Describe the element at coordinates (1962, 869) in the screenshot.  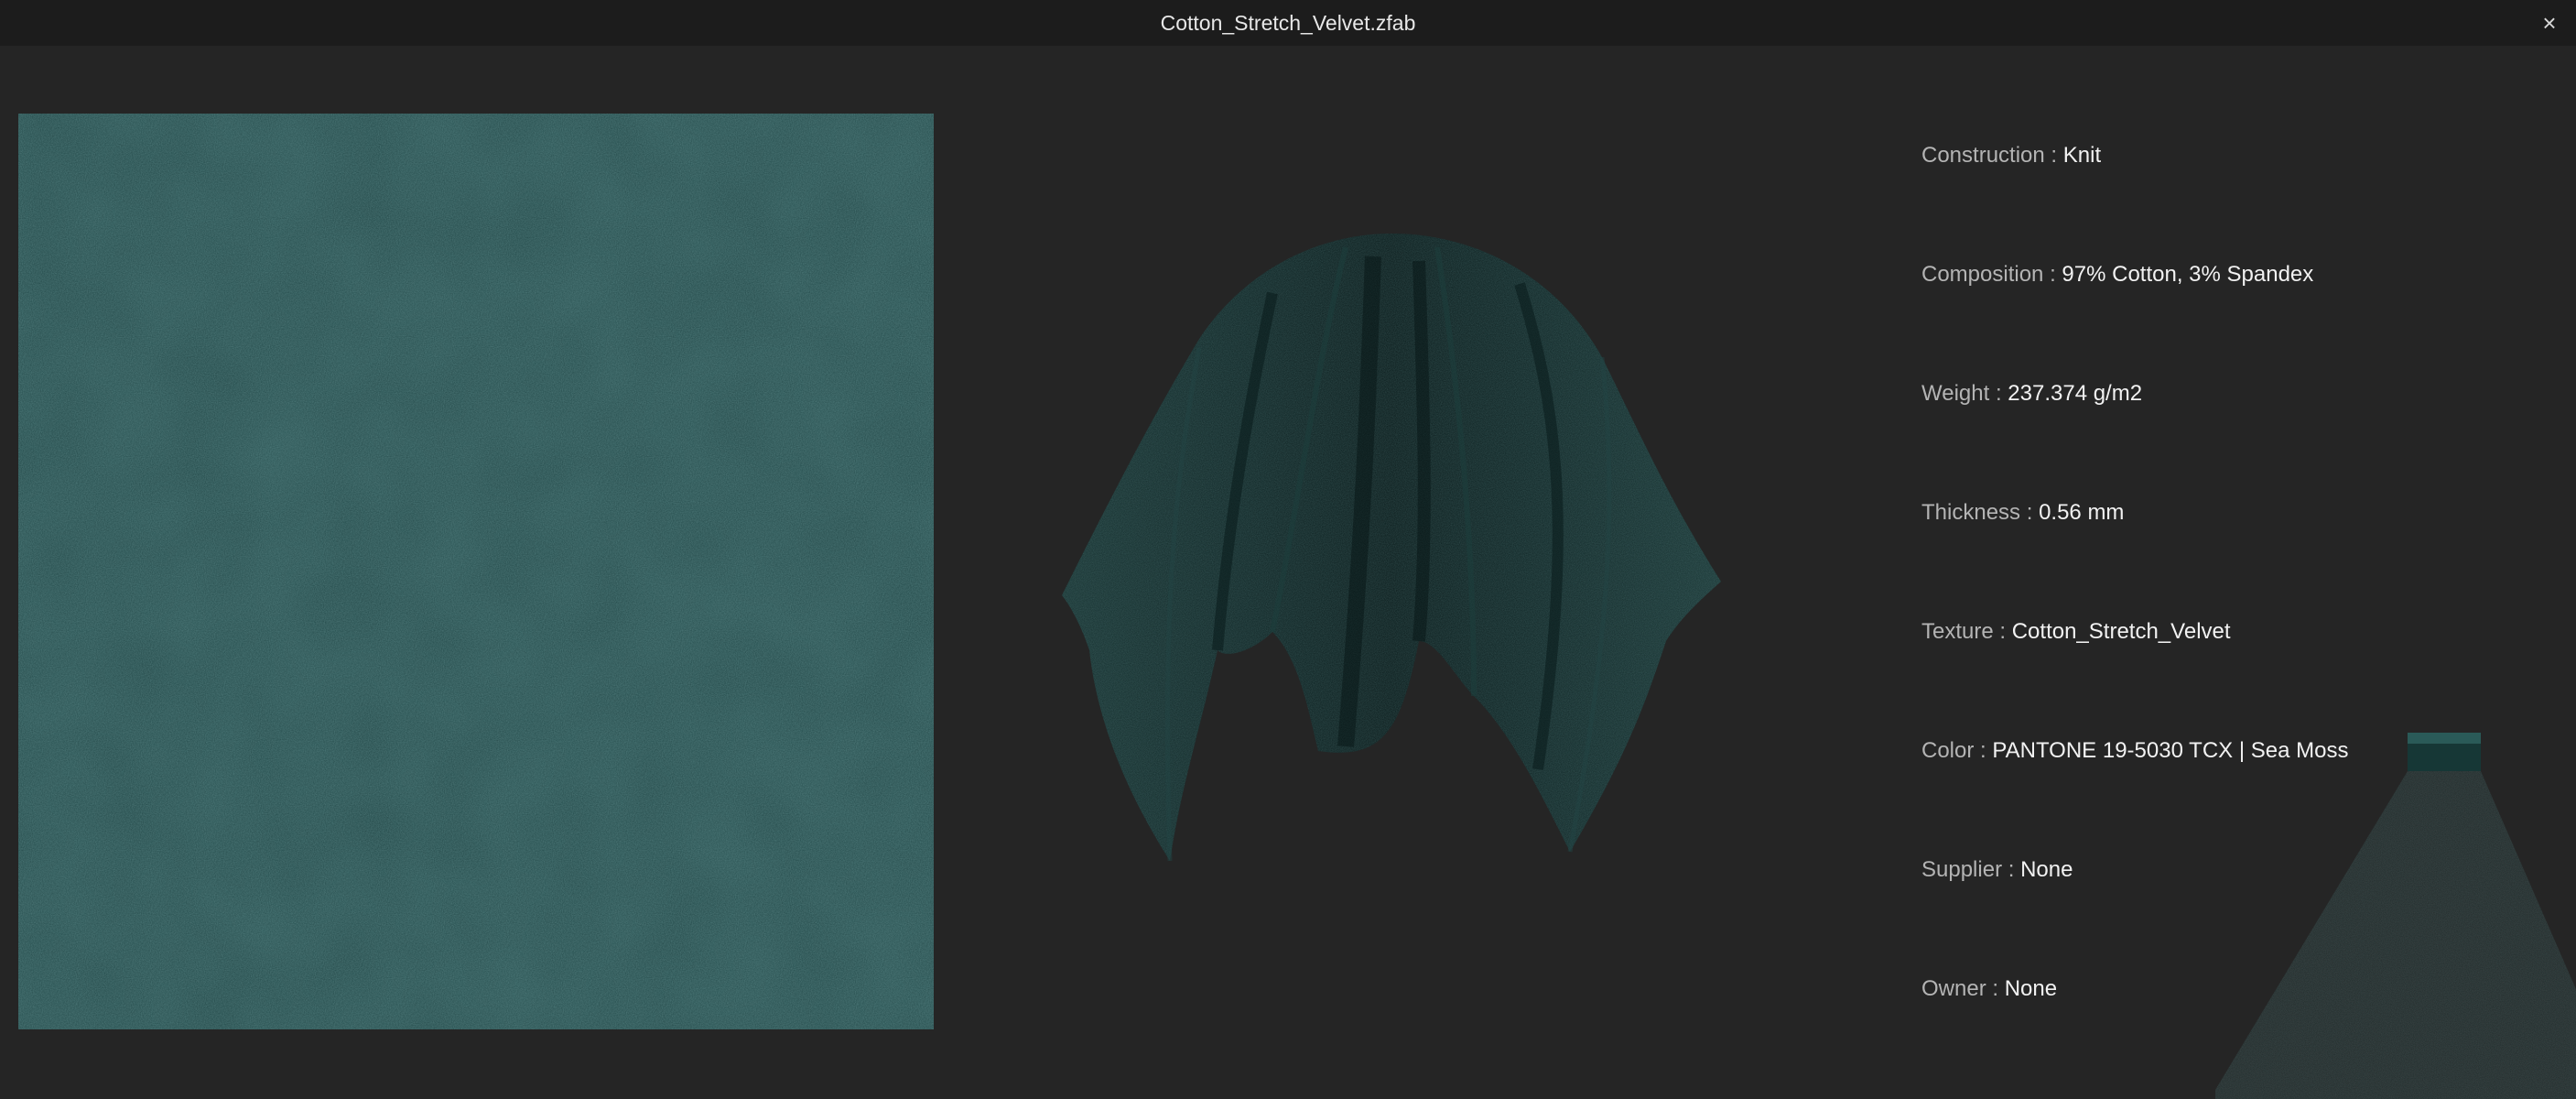
I see `property-label: Supplier` at that location.